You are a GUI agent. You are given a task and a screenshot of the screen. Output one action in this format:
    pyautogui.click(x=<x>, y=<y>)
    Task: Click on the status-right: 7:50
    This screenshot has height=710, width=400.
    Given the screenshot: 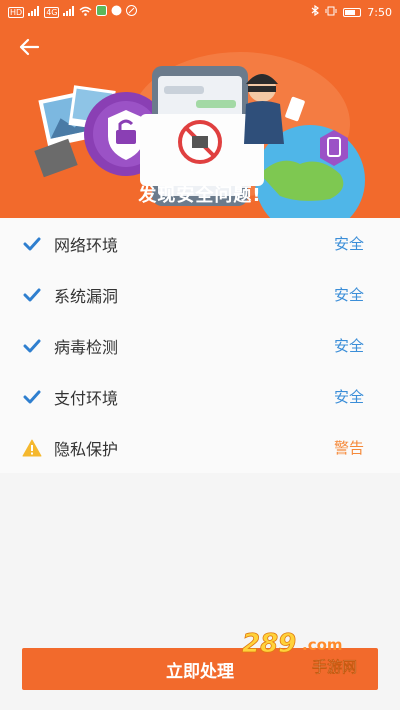 What is the action you would take?
    pyautogui.click(x=351, y=11)
    